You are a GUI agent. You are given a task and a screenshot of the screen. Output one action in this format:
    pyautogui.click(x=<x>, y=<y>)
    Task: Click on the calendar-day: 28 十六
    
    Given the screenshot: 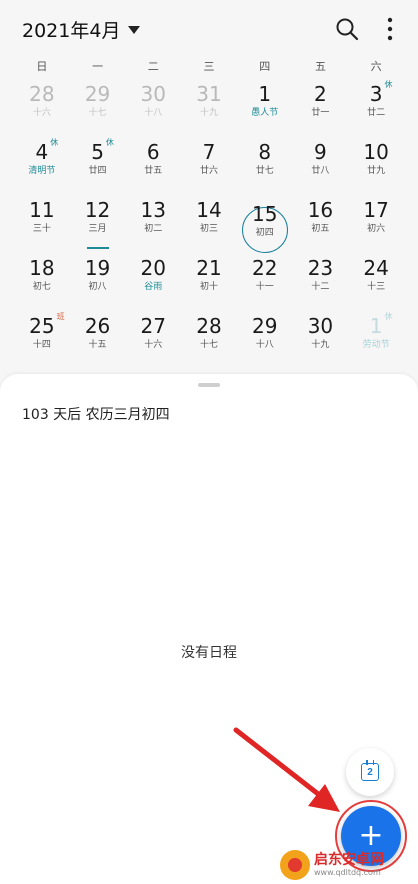 What is the action you would take?
    pyautogui.click(x=42, y=109)
    